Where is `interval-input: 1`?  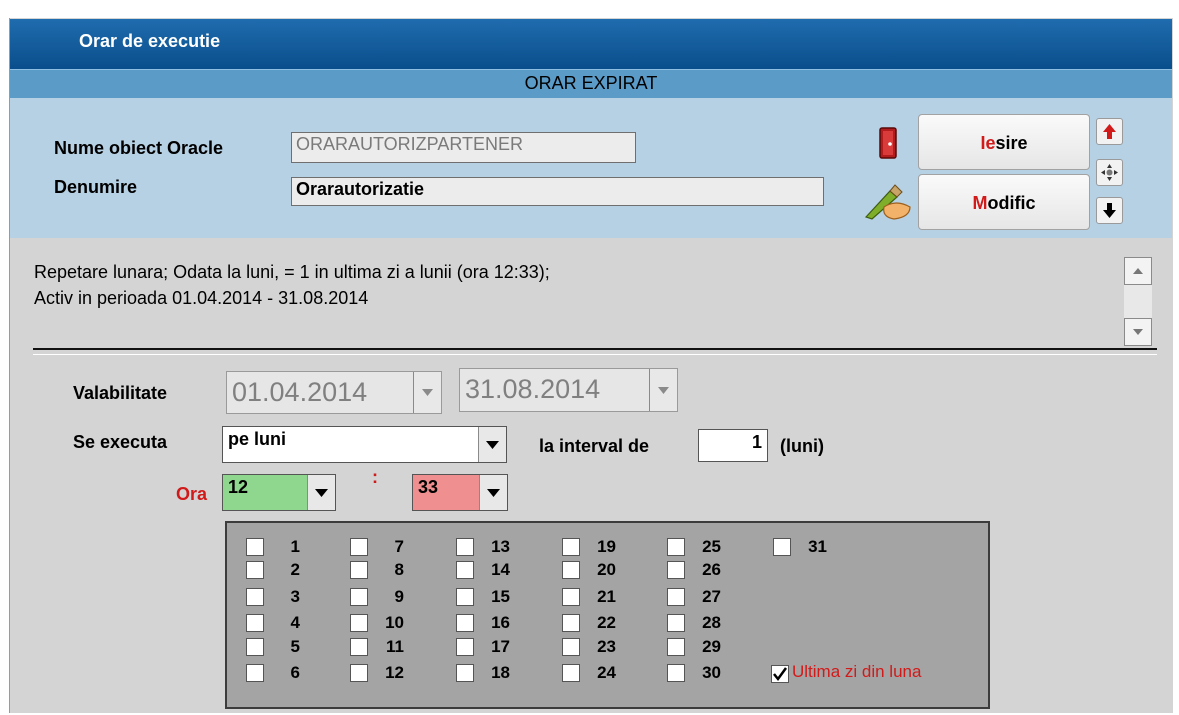 interval-input: 1 is located at coordinates (733, 445).